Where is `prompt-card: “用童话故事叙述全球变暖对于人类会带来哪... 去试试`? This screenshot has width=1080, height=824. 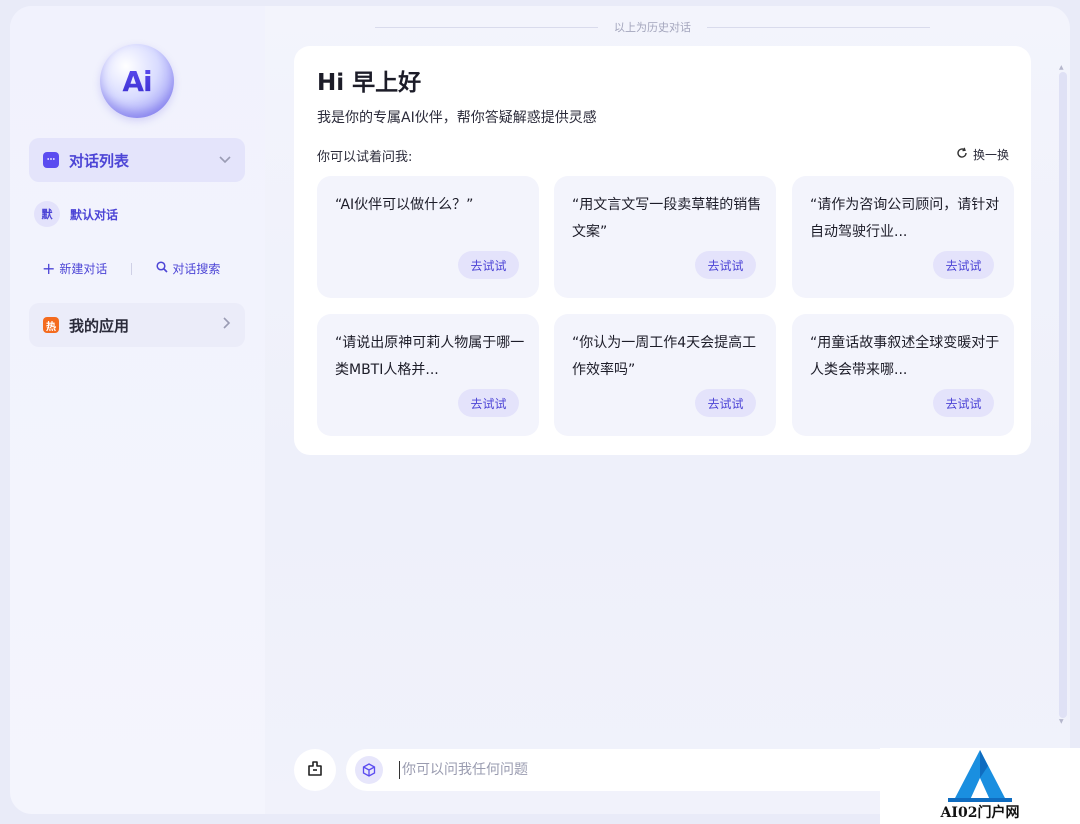 prompt-card: “用童话故事叙述全球变暖对于人类会带来哪... 去试试 is located at coordinates (903, 375).